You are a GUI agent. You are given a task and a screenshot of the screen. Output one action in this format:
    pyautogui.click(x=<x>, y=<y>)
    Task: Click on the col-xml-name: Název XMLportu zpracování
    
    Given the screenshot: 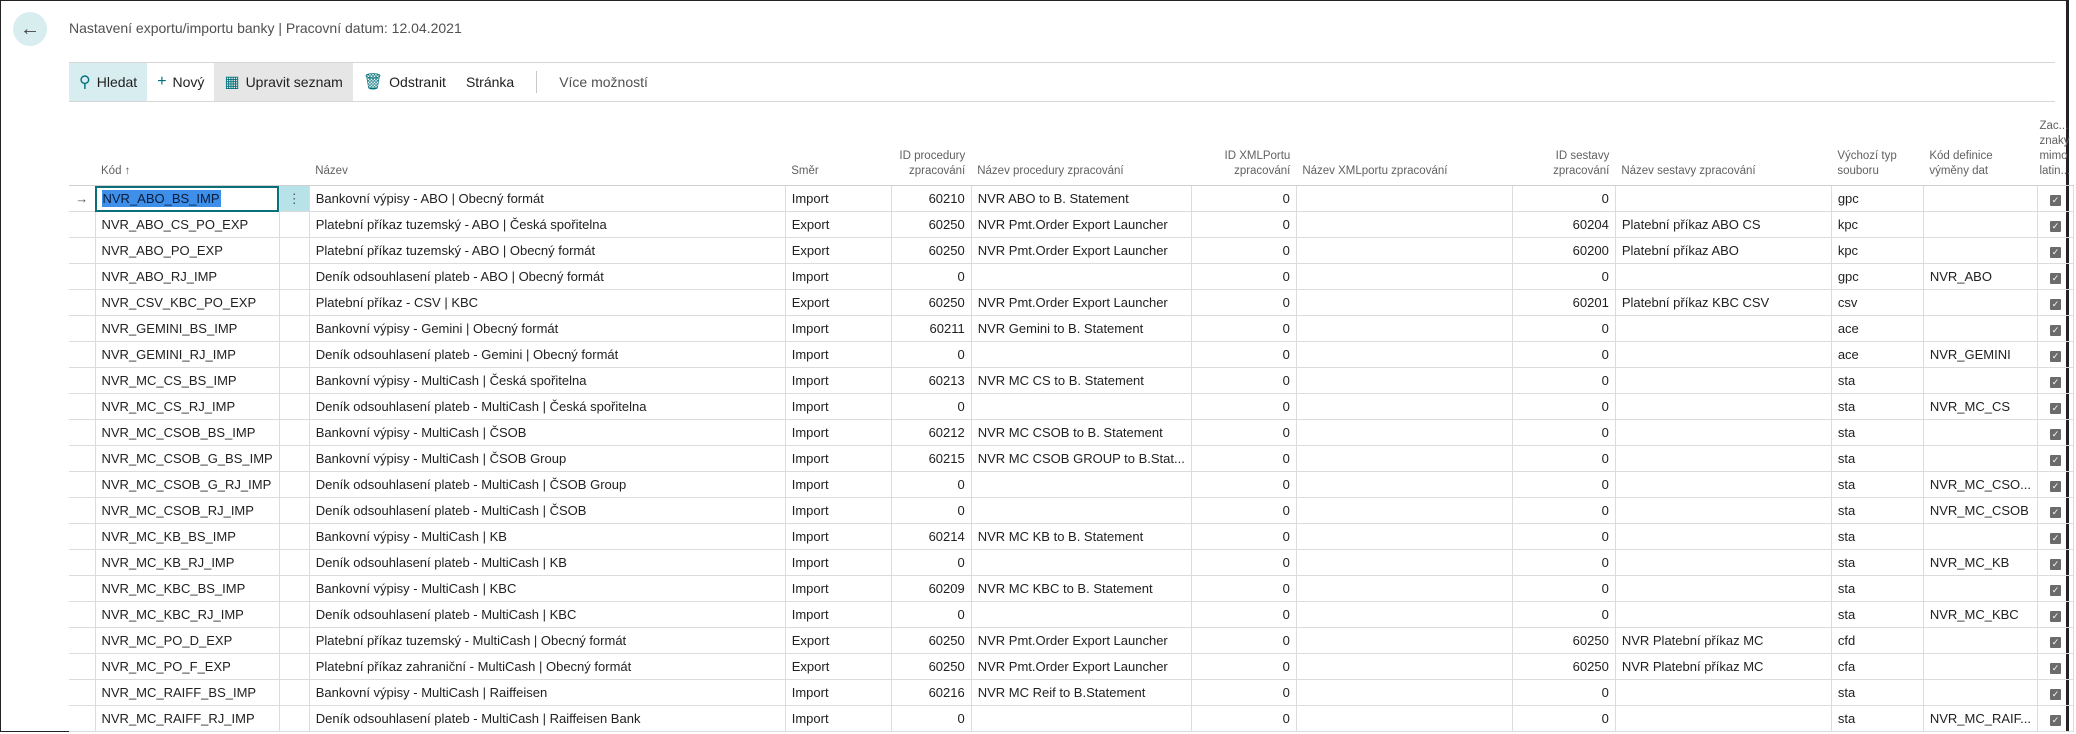 What is the action you would take?
    pyautogui.click(x=1404, y=149)
    